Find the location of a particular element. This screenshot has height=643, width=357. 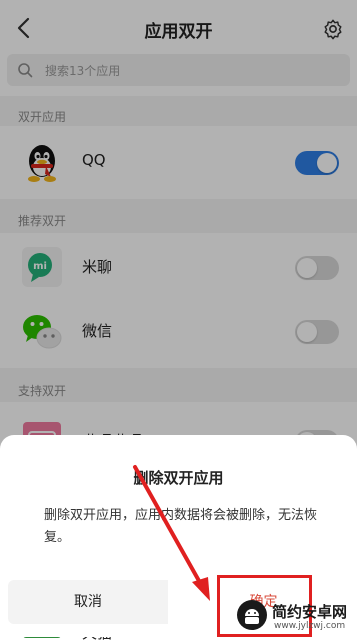

android-logo-icon is located at coordinates (252, 615).